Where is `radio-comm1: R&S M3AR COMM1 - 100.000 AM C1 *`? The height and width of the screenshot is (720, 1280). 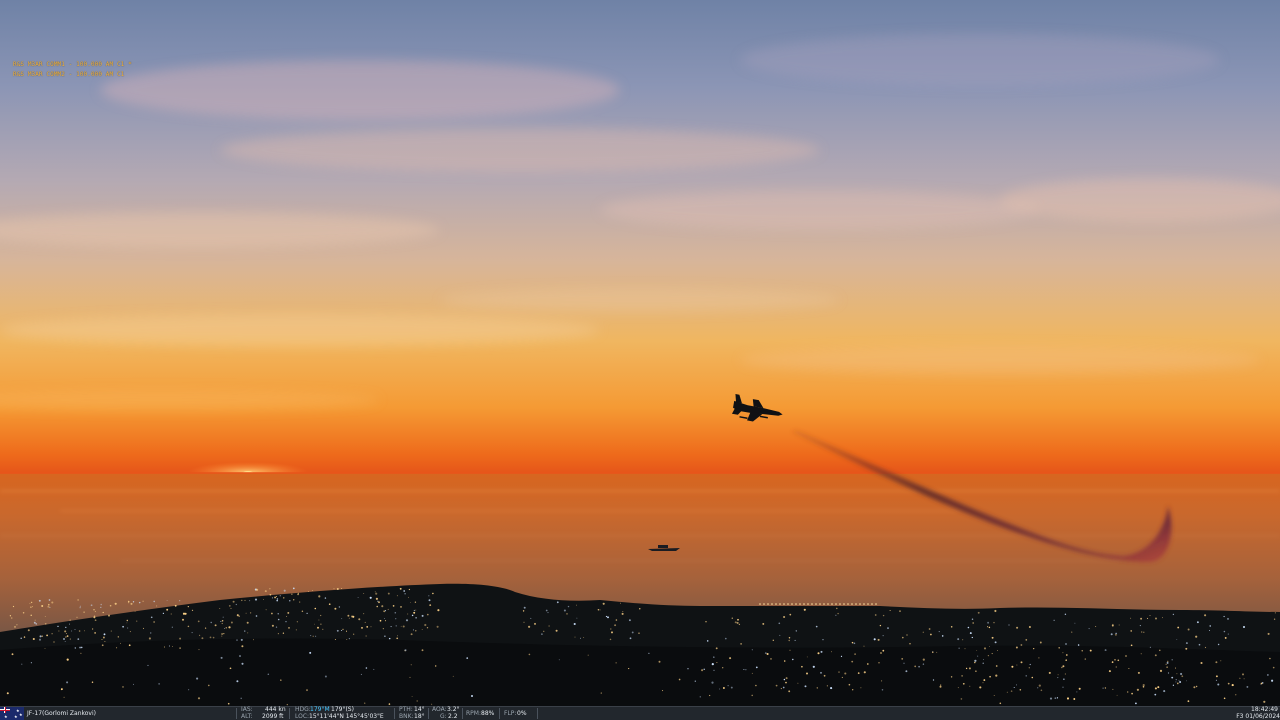
radio-comm1: R&S M3AR COMM1 - 100.000 AM C1 * is located at coordinates (72, 64).